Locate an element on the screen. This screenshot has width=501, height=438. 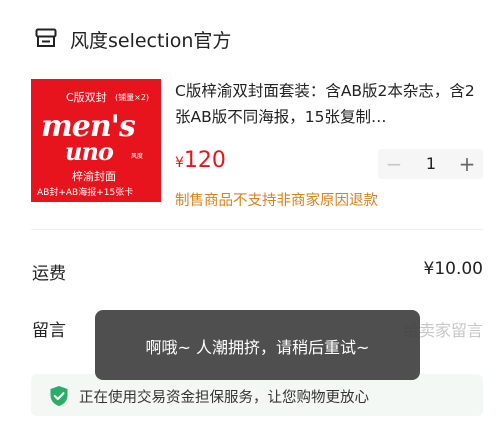
store-icon is located at coordinates (46, 37).